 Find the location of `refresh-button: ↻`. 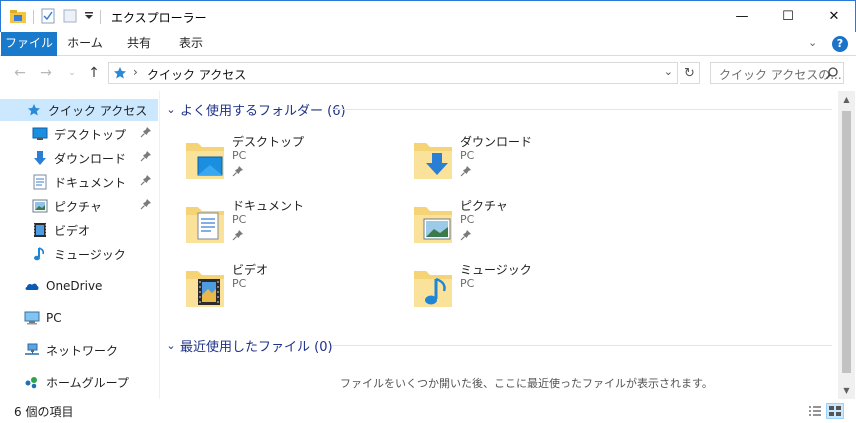

refresh-button: ↻ is located at coordinates (690, 73).